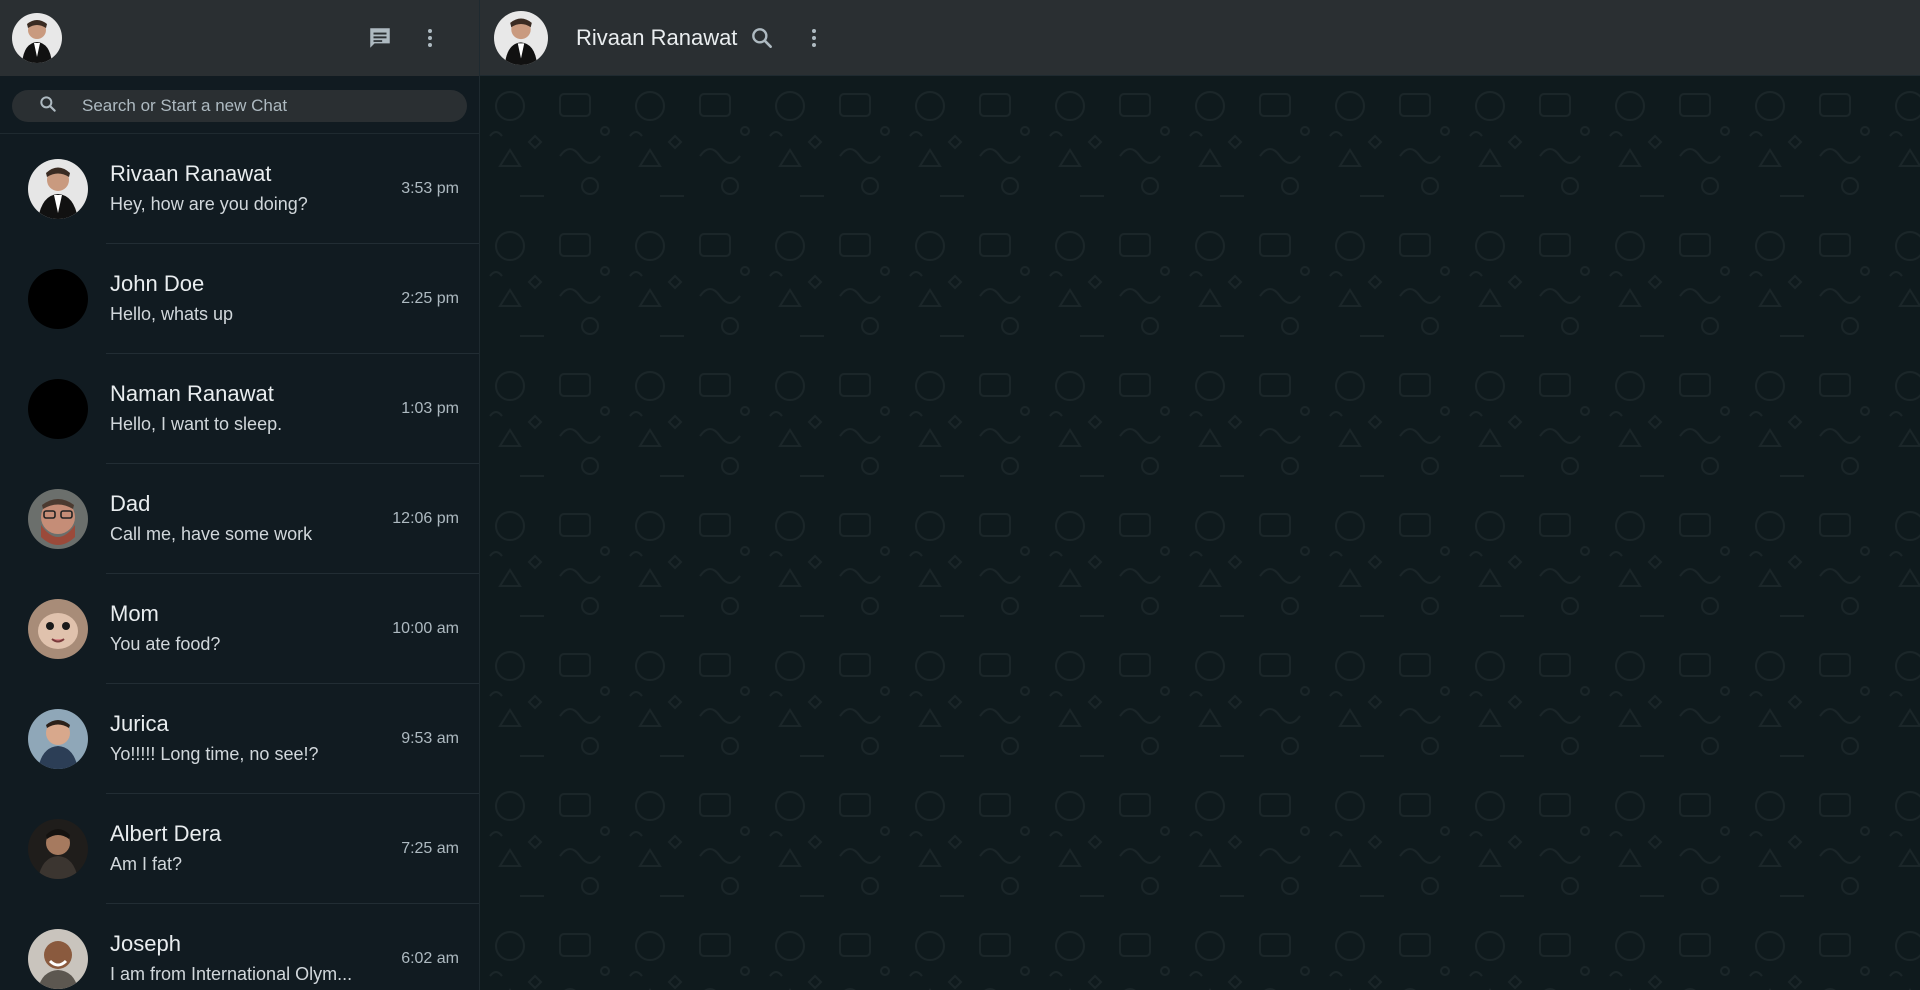 The width and height of the screenshot is (1920, 990). What do you see at coordinates (250, 849) in the screenshot?
I see `chat-info: Albert Dera Am I fat?` at bounding box center [250, 849].